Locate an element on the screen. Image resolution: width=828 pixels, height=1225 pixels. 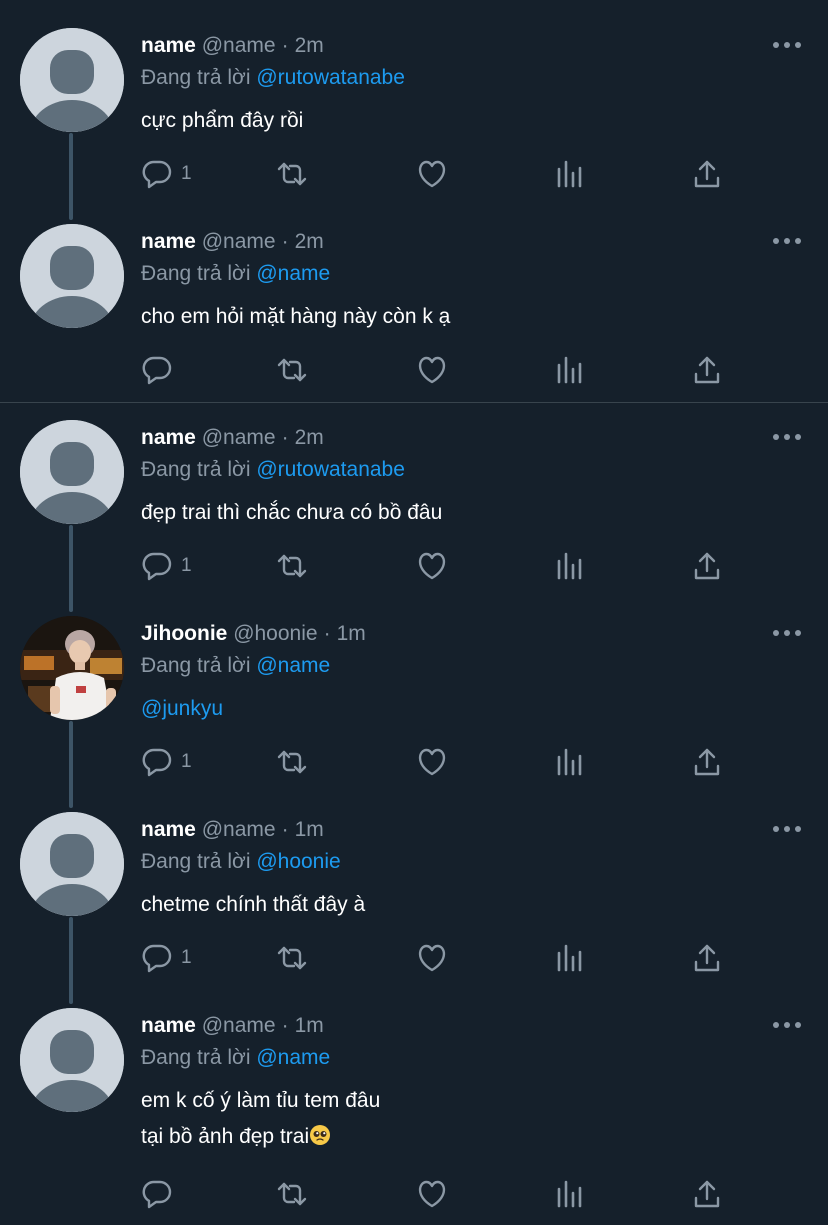
display-name: Jihoonie is located at coordinates (184, 633).